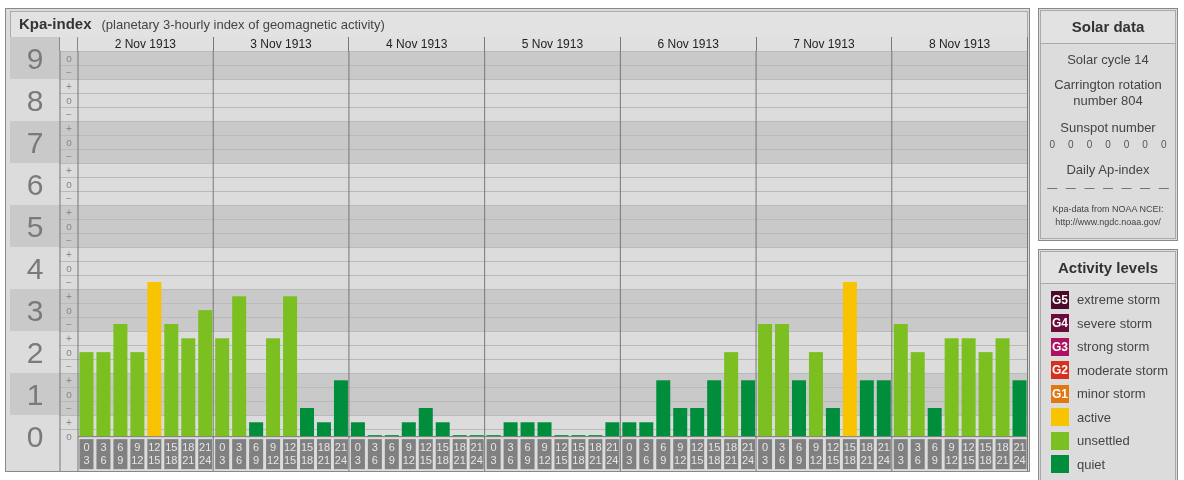 This screenshot has width=1184, height=480. Describe the element at coordinates (1108, 93) in the screenshot. I see `rotation-text: Carrington rotation number 804` at that location.